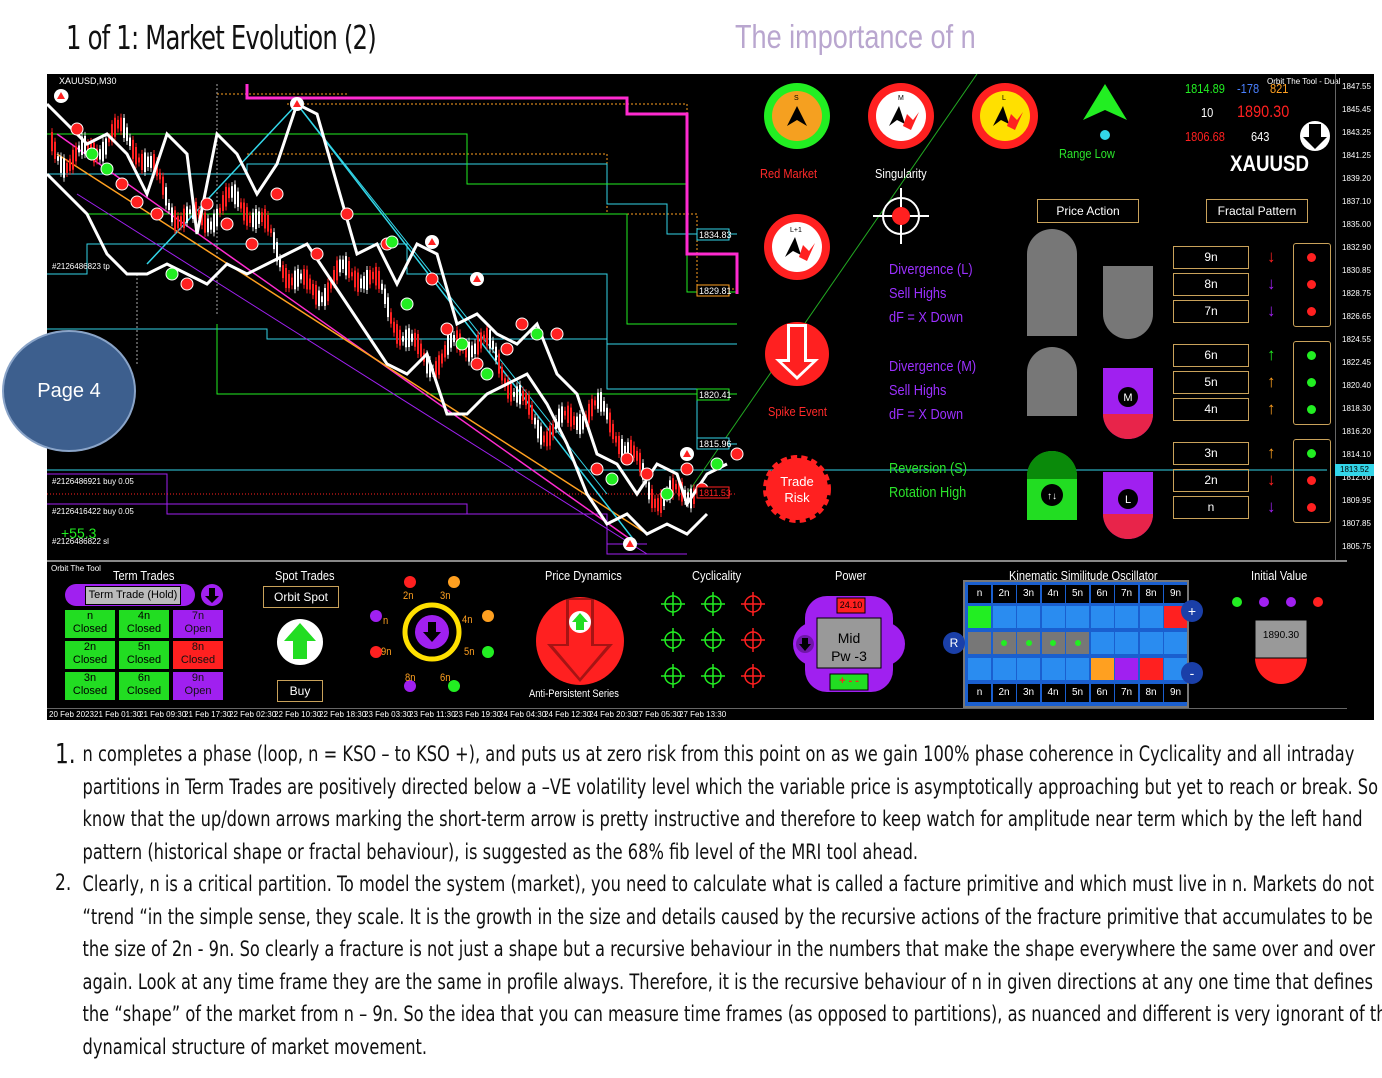  Describe the element at coordinates (90, 655) in the screenshot. I see `term-trade-cell: 2n Closed` at that location.